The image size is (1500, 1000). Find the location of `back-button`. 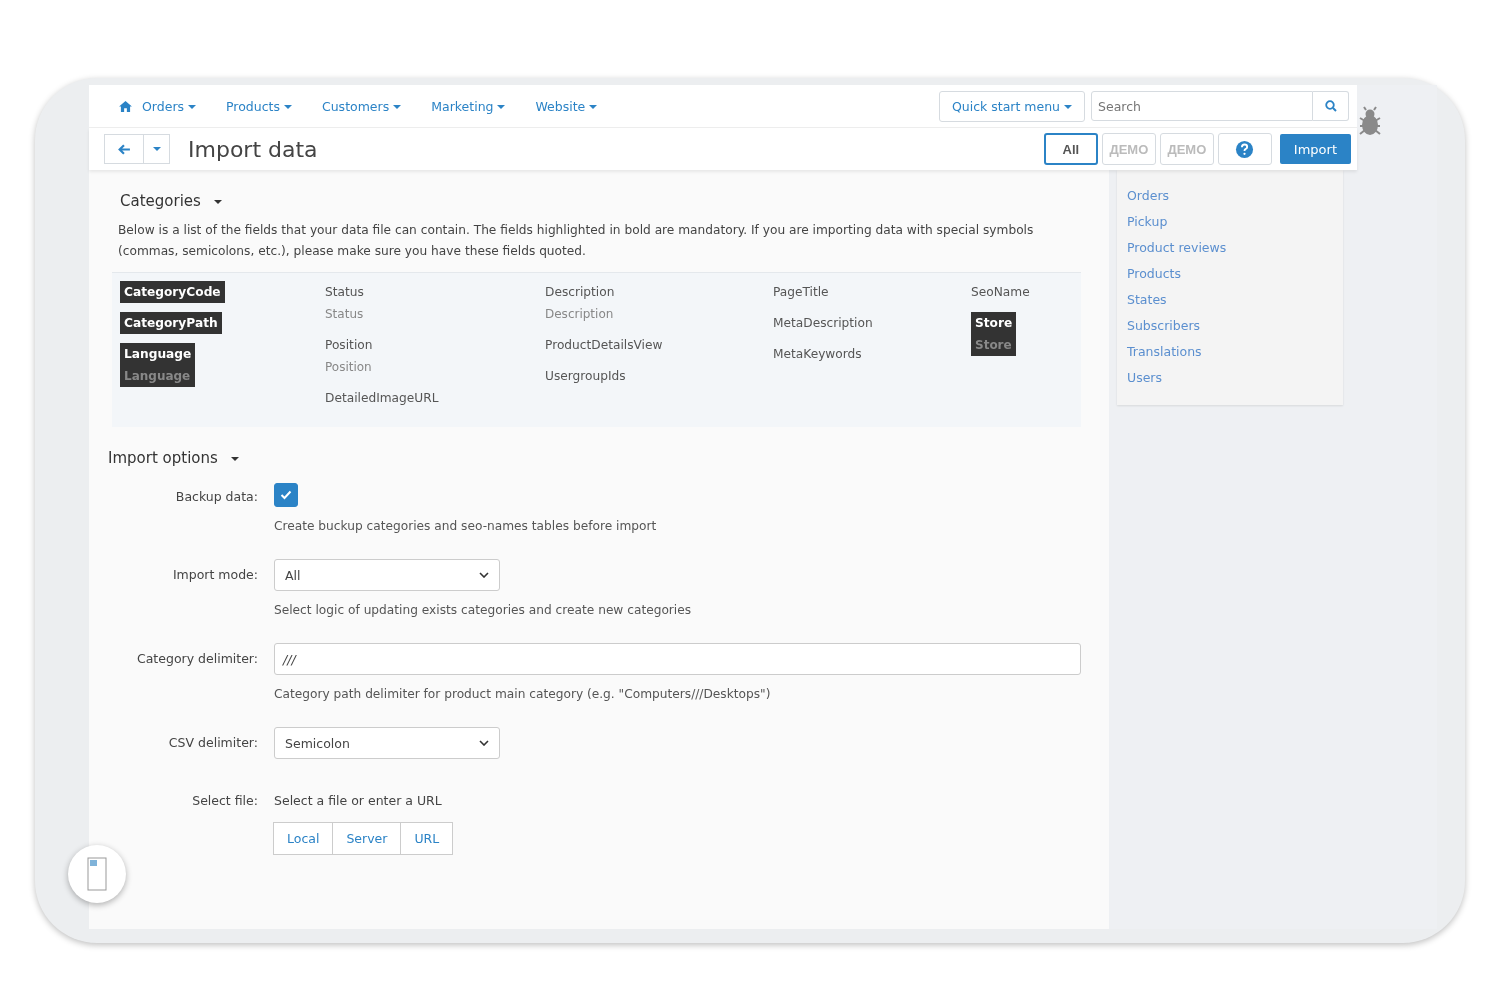

back-button is located at coordinates (124, 149).